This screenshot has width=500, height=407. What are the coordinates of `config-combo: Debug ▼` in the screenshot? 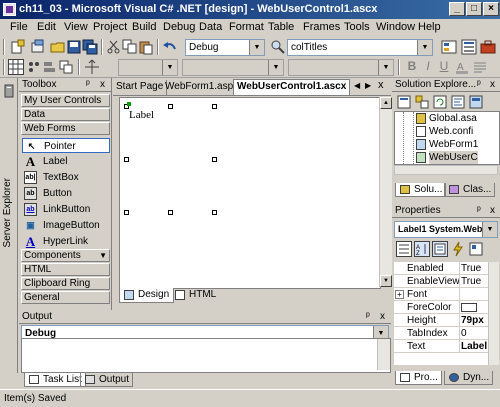 It's located at (225, 47).